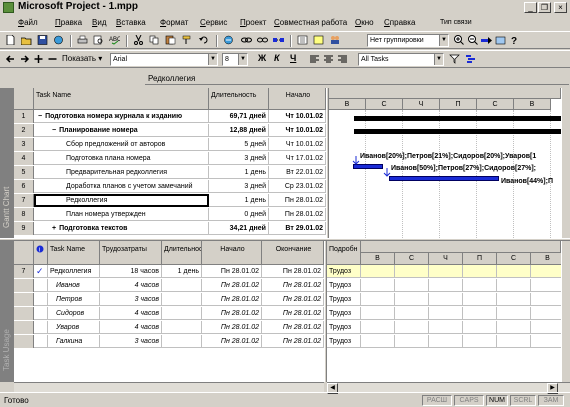  Describe the element at coordinates (121, 200) in the screenshot. I see `task-name-cell: Редколлегия` at that location.